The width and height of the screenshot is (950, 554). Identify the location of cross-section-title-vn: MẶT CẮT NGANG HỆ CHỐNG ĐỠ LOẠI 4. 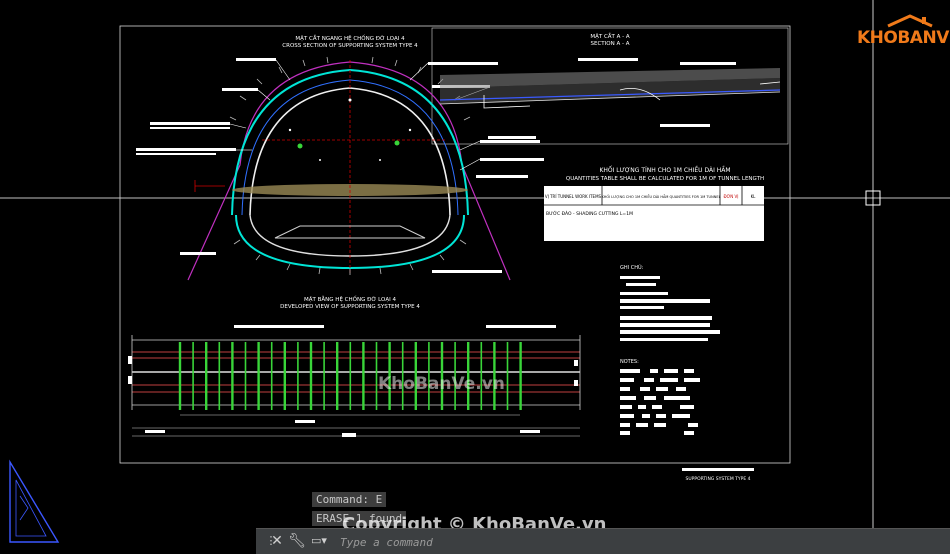
(350, 38).